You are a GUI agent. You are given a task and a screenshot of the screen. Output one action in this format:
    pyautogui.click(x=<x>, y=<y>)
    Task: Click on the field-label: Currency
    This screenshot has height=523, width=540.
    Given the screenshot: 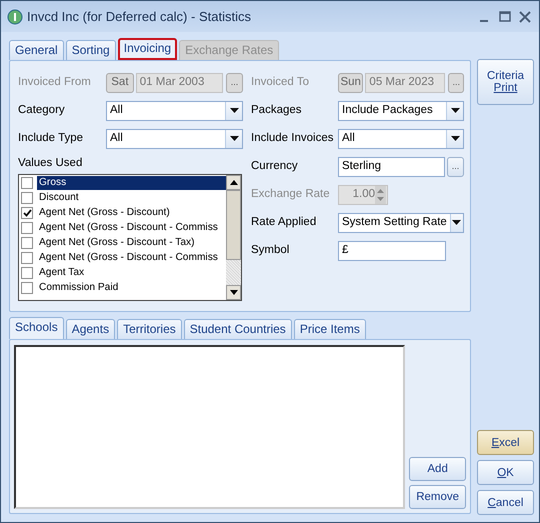 What is the action you would take?
    pyautogui.click(x=275, y=166)
    